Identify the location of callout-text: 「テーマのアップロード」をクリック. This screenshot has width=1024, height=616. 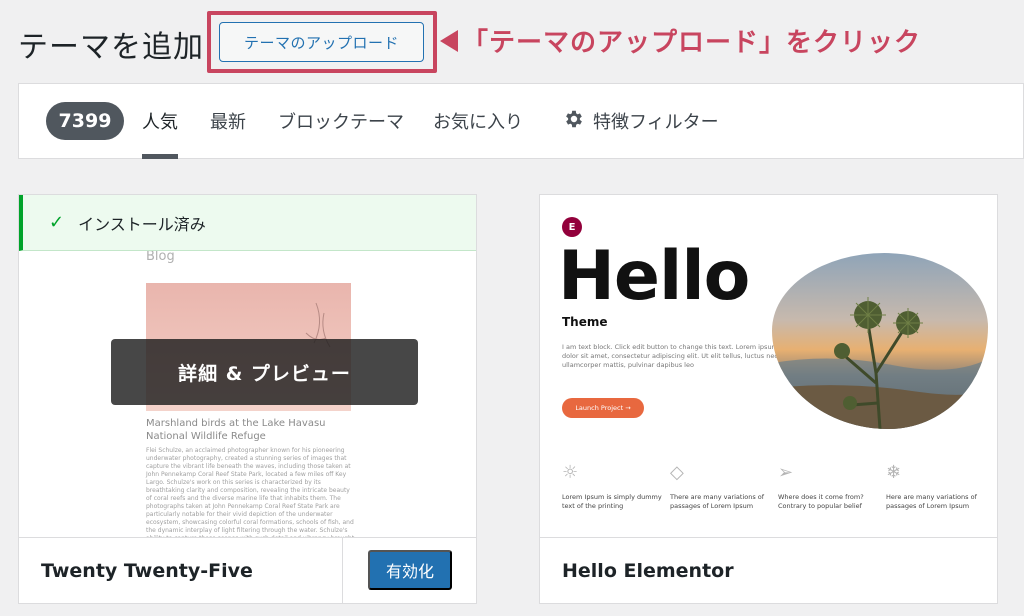
(692, 43).